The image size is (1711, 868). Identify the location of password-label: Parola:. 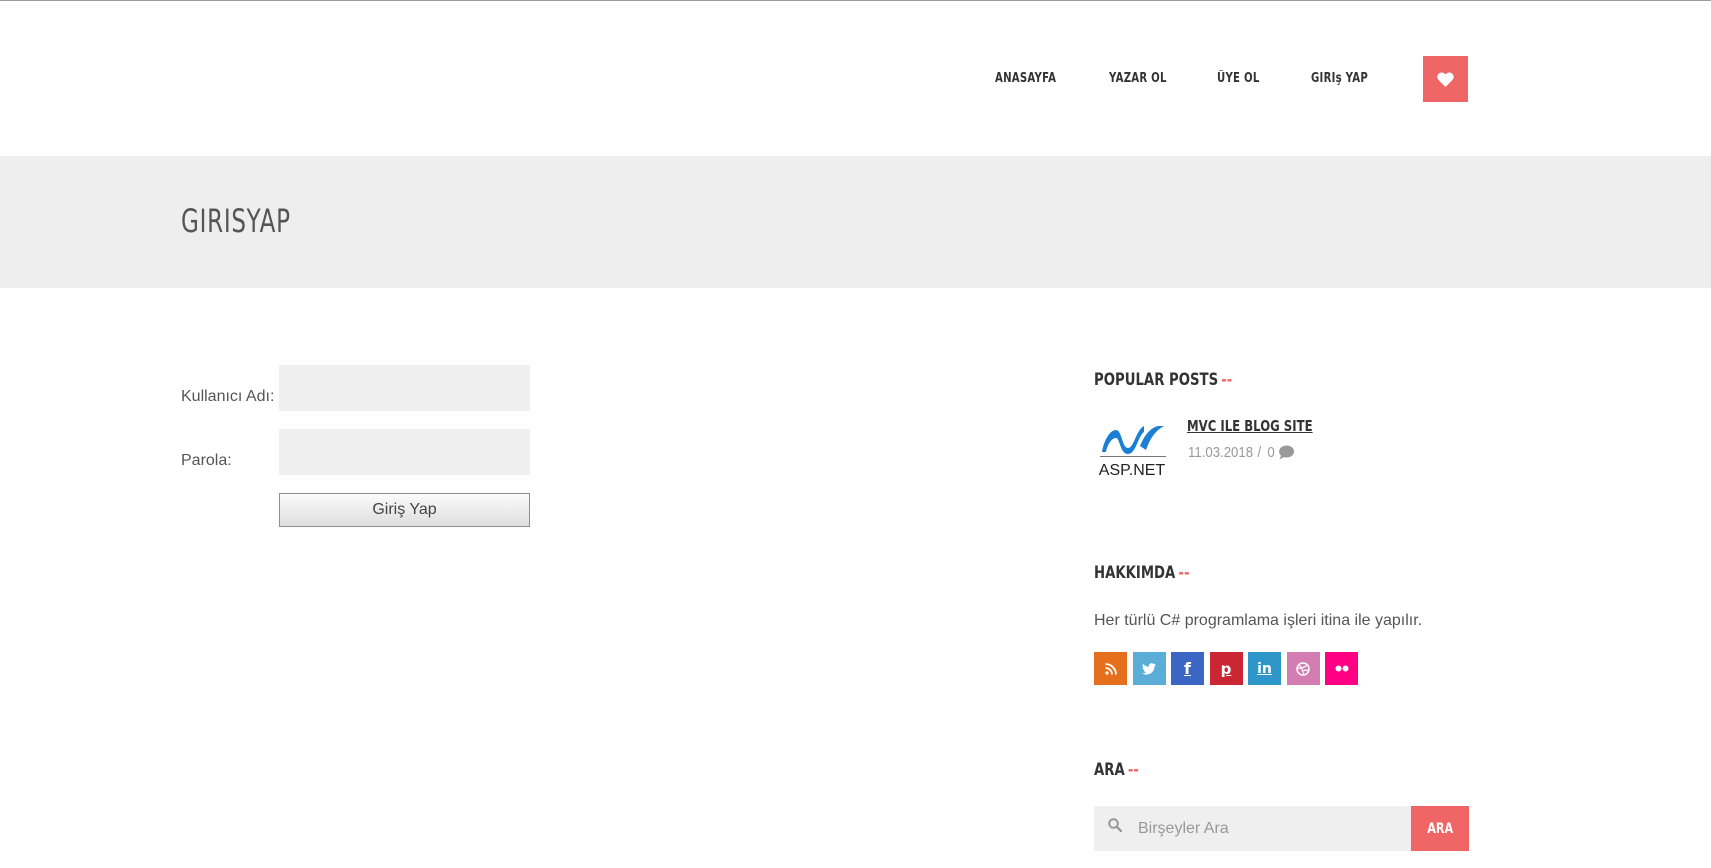
(206, 460).